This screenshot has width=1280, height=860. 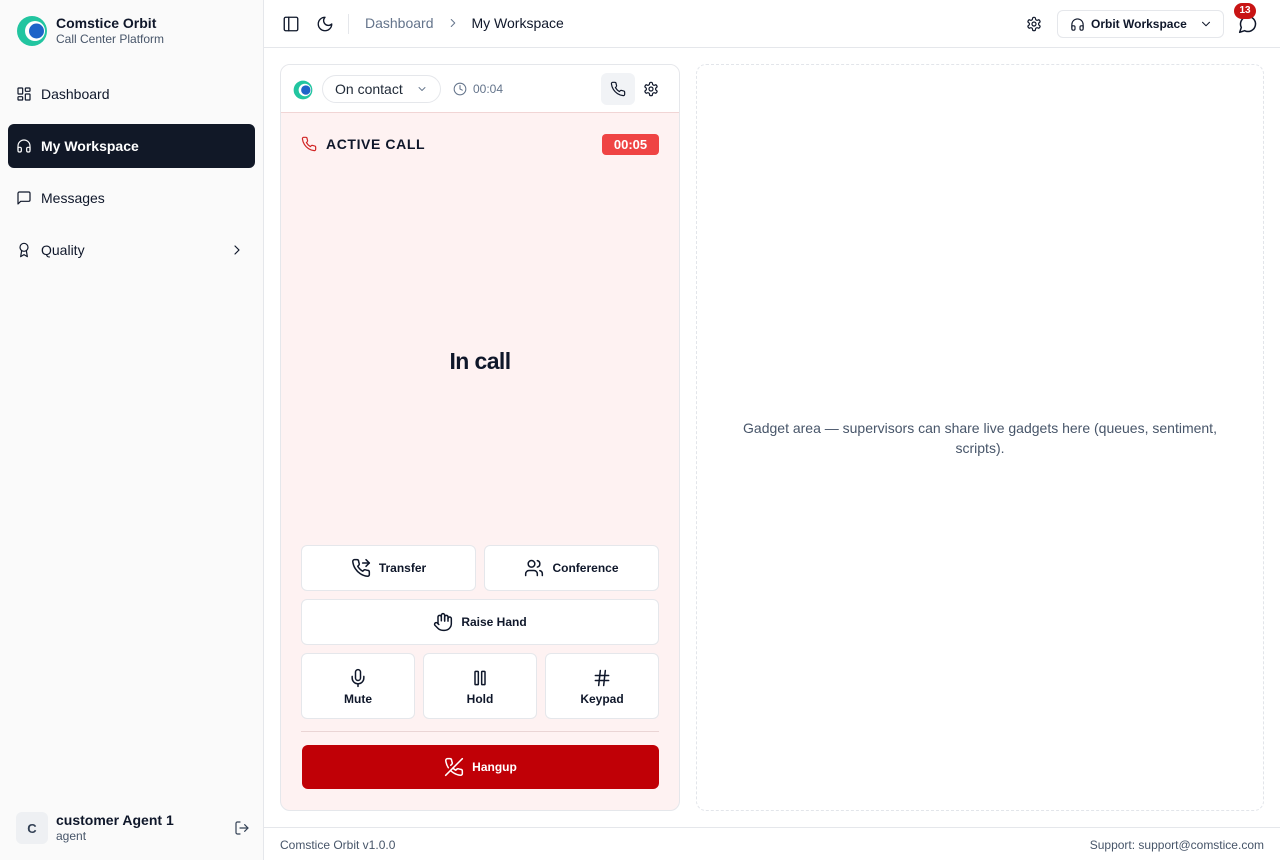 I want to click on hash-icon, so click(x=602, y=678).